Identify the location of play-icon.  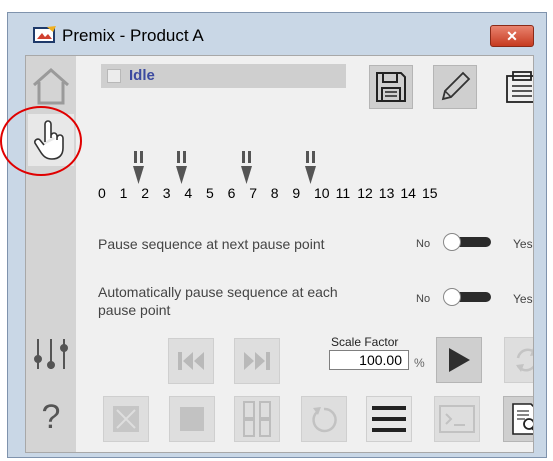
(459, 360).